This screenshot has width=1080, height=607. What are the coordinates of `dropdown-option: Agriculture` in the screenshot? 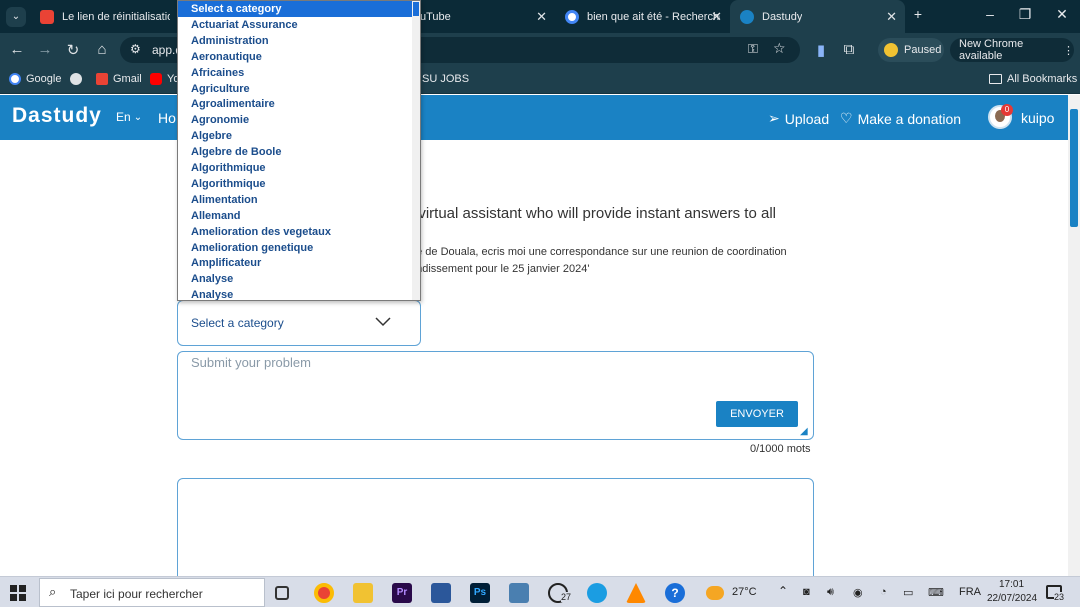 It's located at (295, 89).